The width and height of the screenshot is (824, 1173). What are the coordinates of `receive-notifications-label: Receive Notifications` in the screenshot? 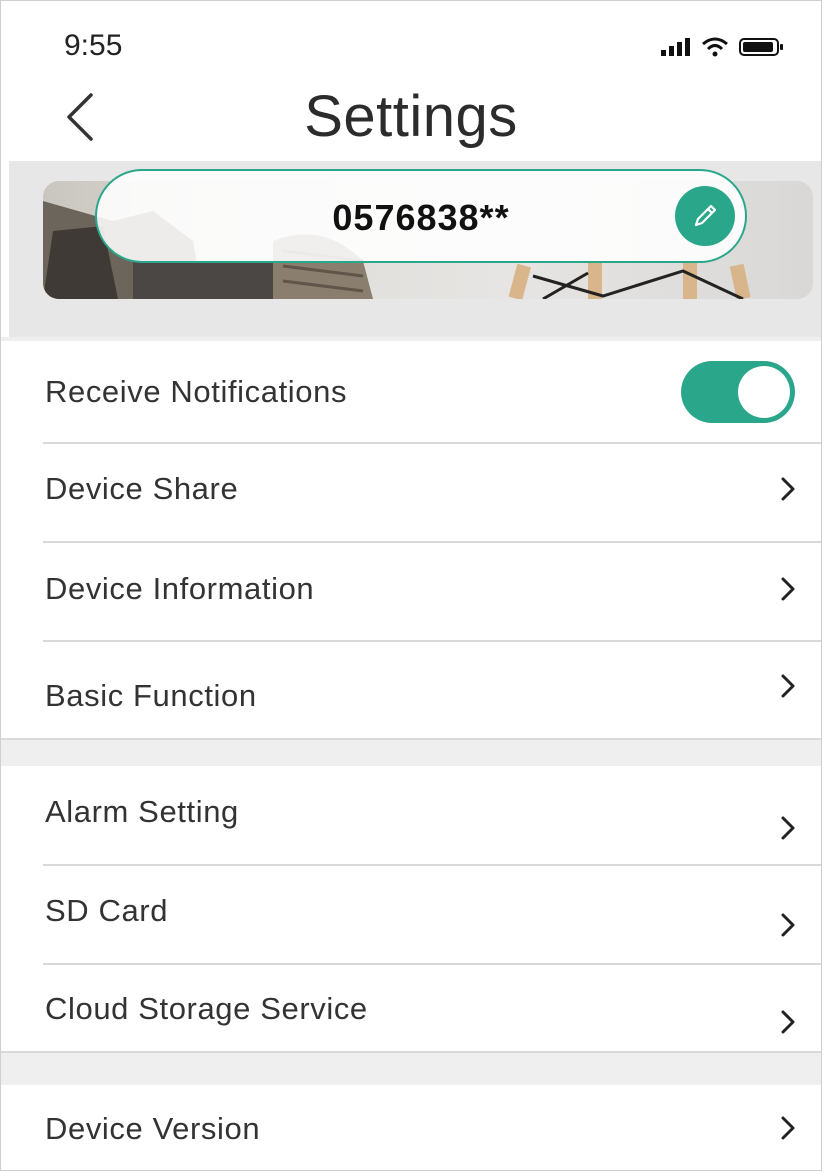 It's located at (196, 391).